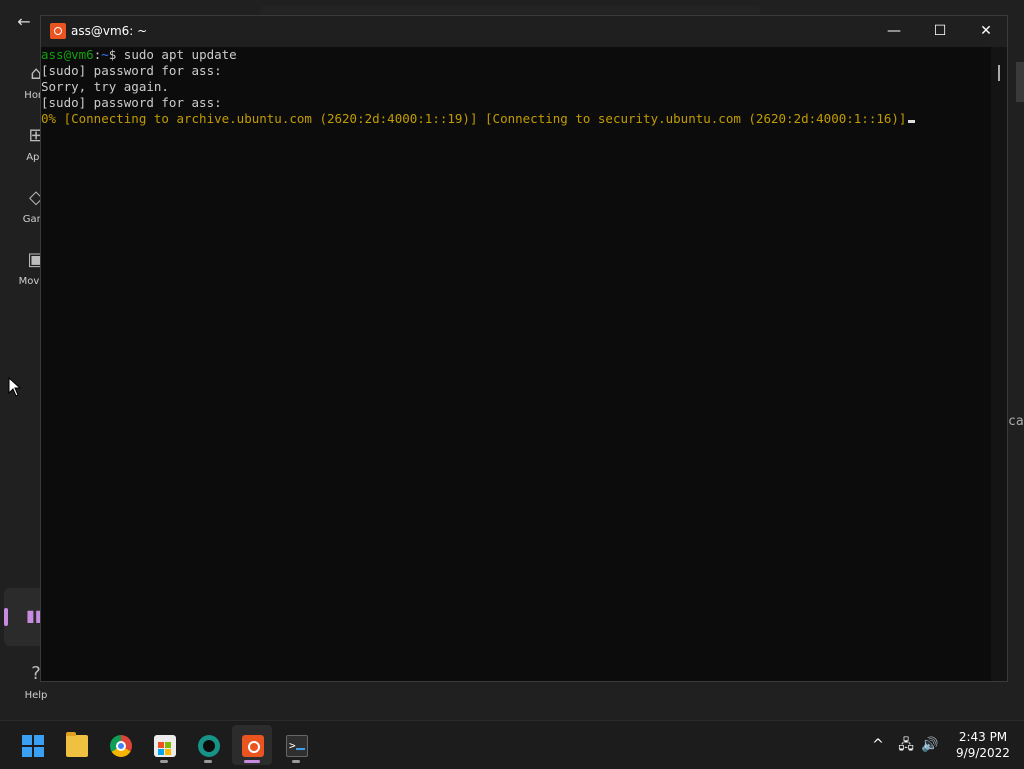 The height and width of the screenshot is (769, 1024). Describe the element at coordinates (940, 31) in the screenshot. I see `maximize-button: ☐` at that location.